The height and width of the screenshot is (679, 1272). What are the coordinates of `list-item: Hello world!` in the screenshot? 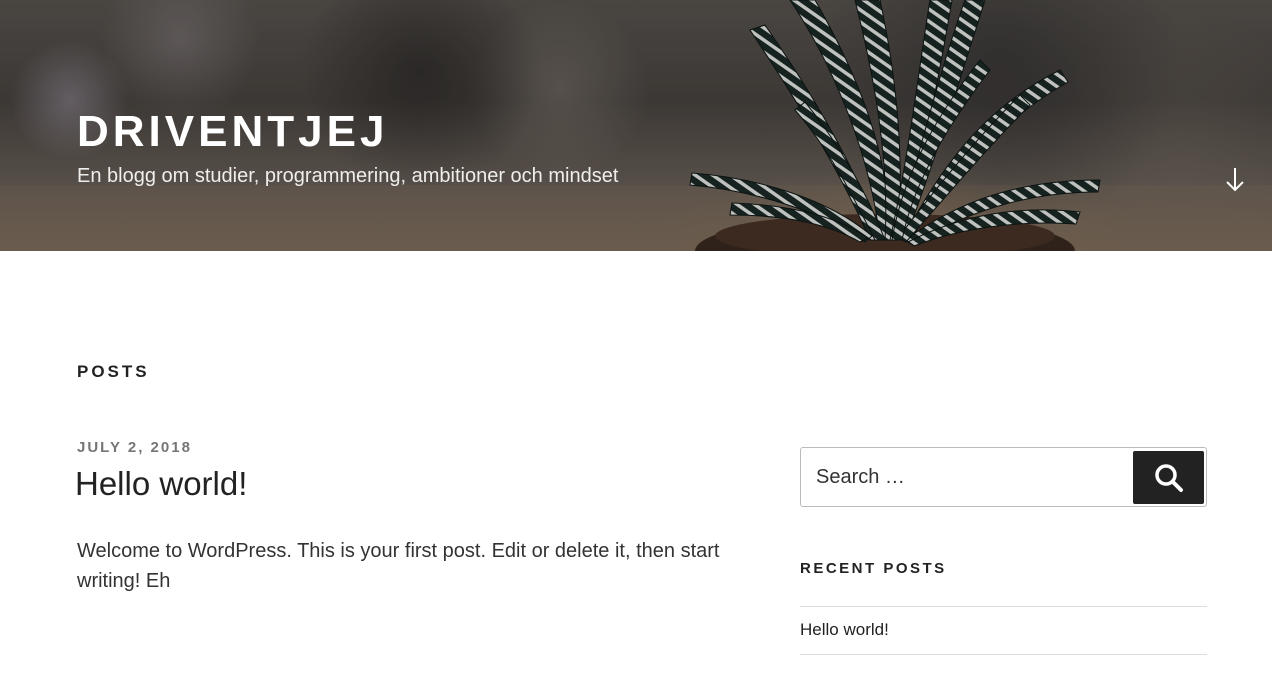 It's located at (1003, 631).